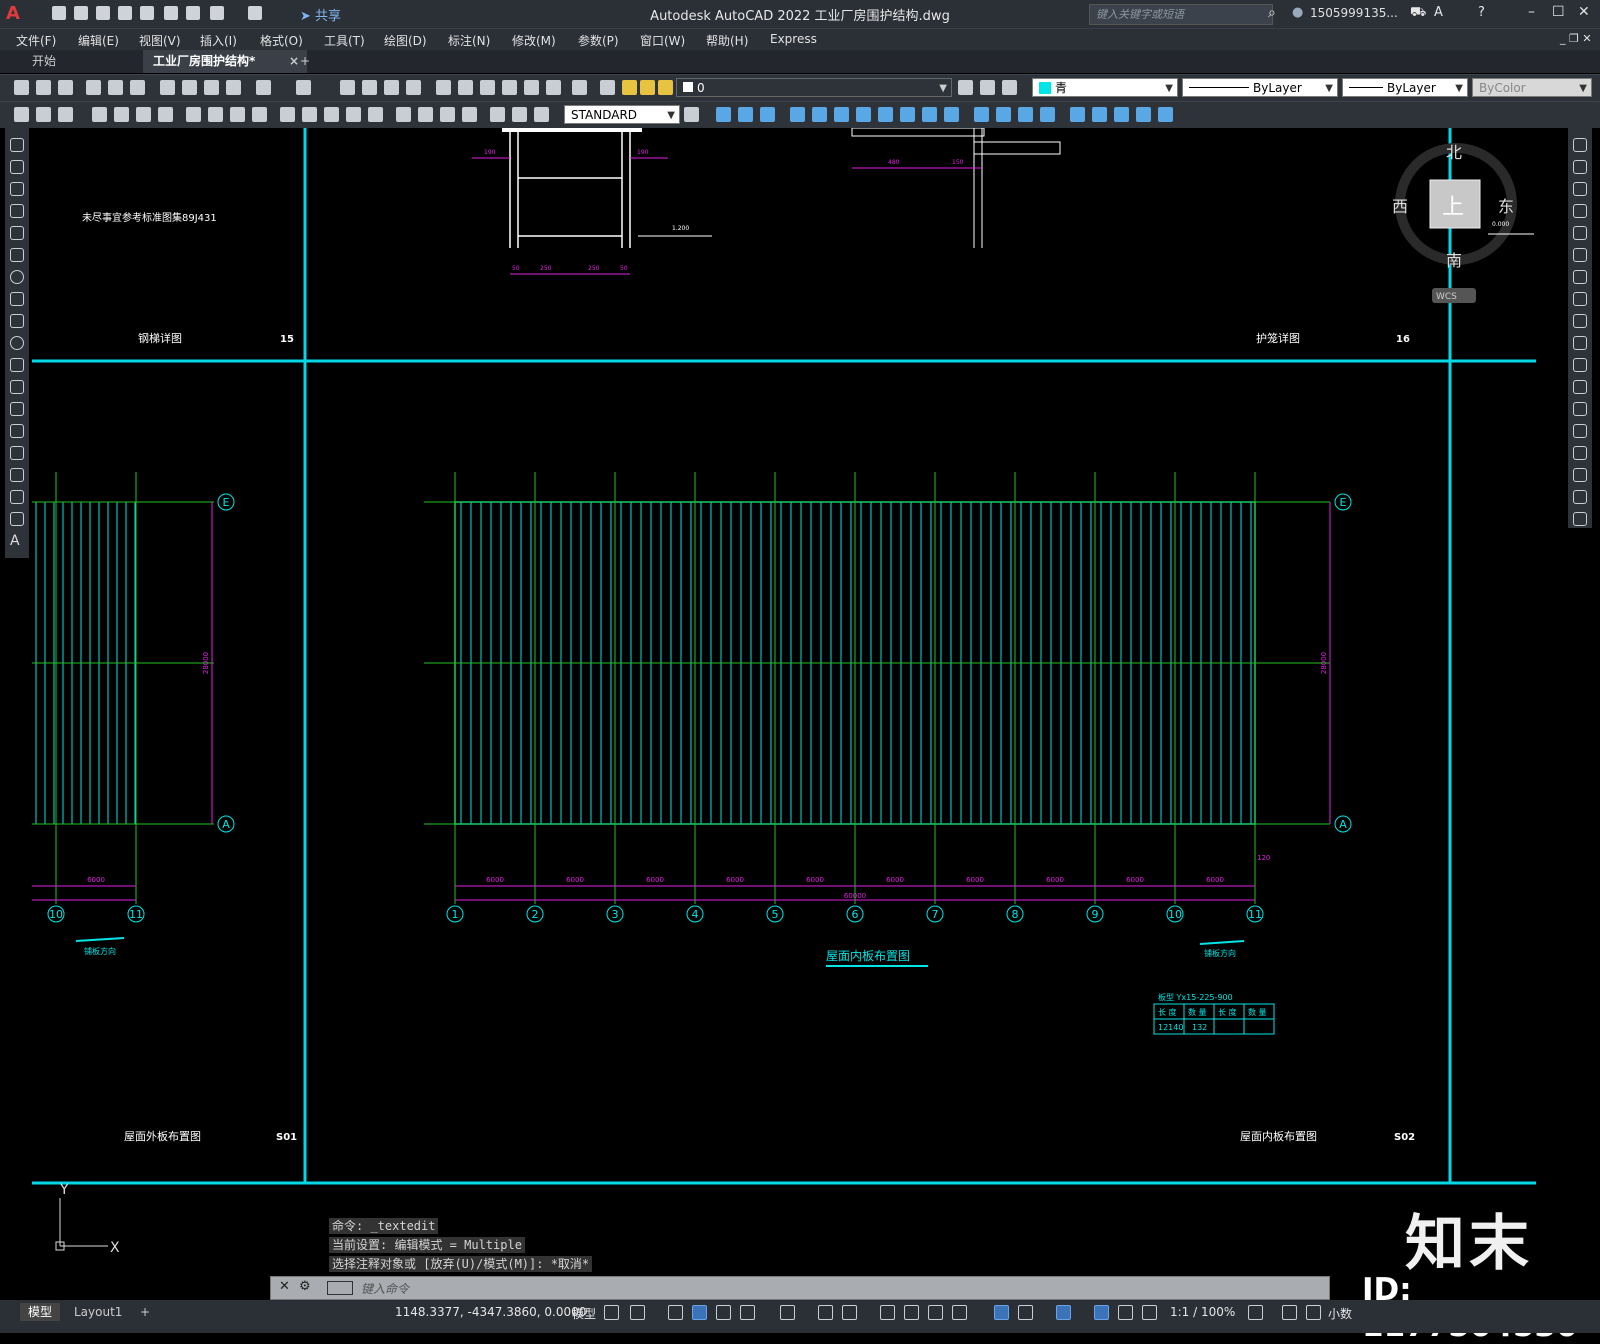 This screenshot has height=1344, width=1600. I want to click on selection-filter-icon, so click(1025, 1312).